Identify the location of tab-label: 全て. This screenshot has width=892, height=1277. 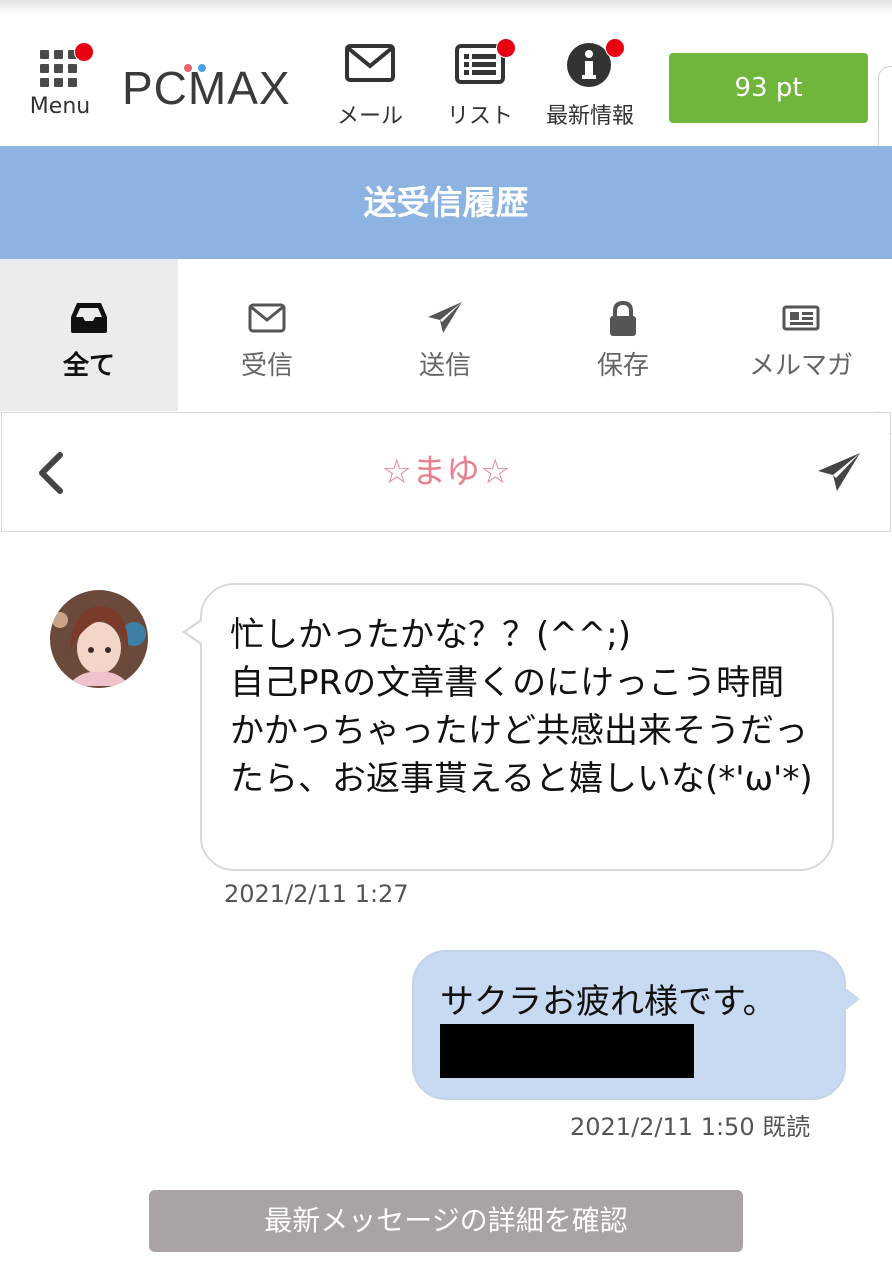
(88, 366).